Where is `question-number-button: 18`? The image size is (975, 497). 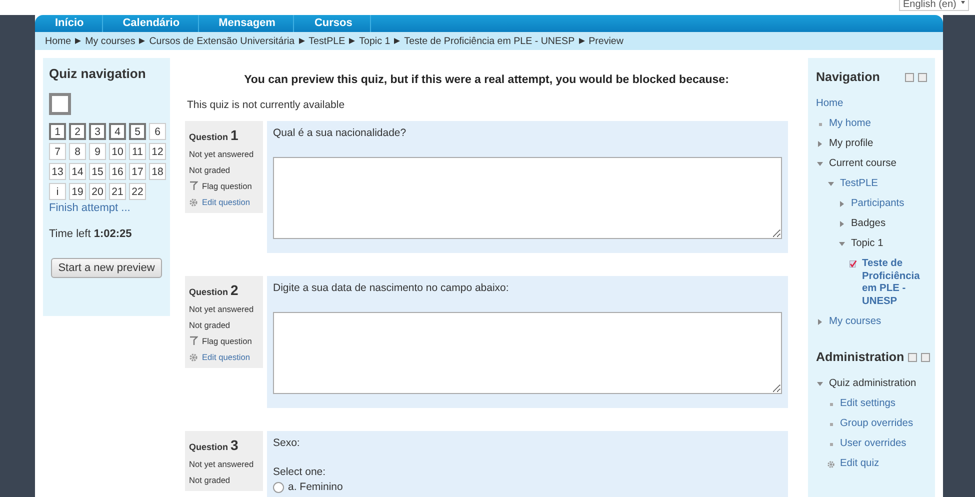
question-number-button: 18 is located at coordinates (157, 171).